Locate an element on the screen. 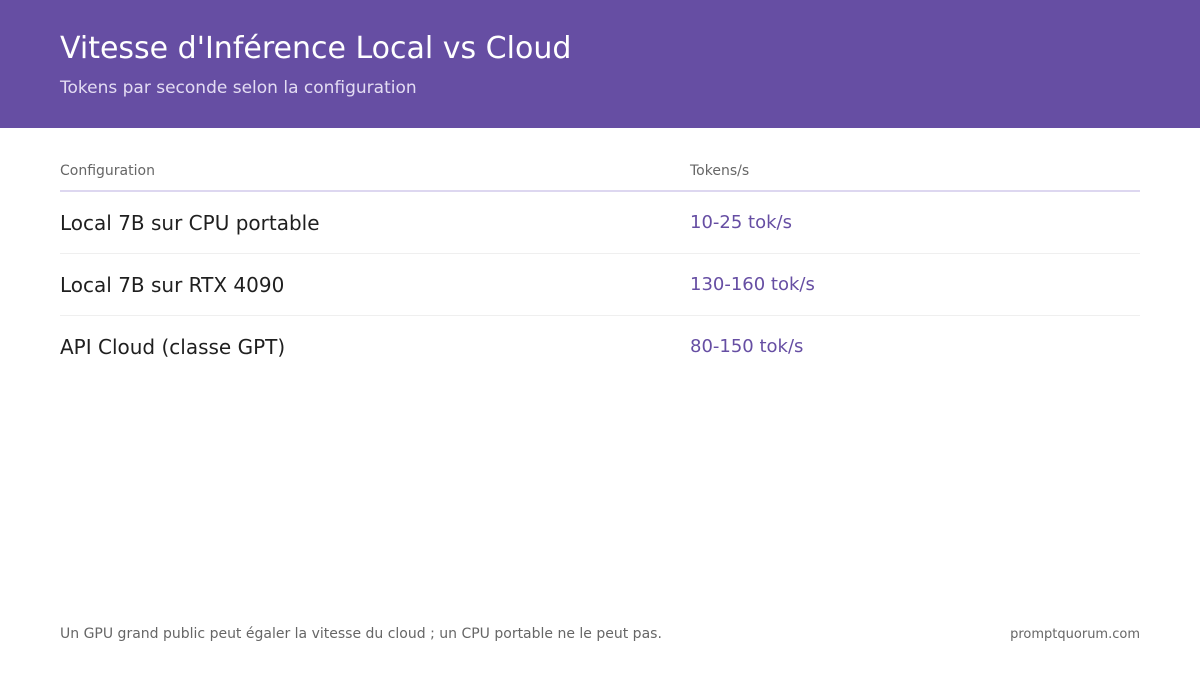 The height and width of the screenshot is (675, 1200). column-header-configuration: Configuration is located at coordinates (107, 171).